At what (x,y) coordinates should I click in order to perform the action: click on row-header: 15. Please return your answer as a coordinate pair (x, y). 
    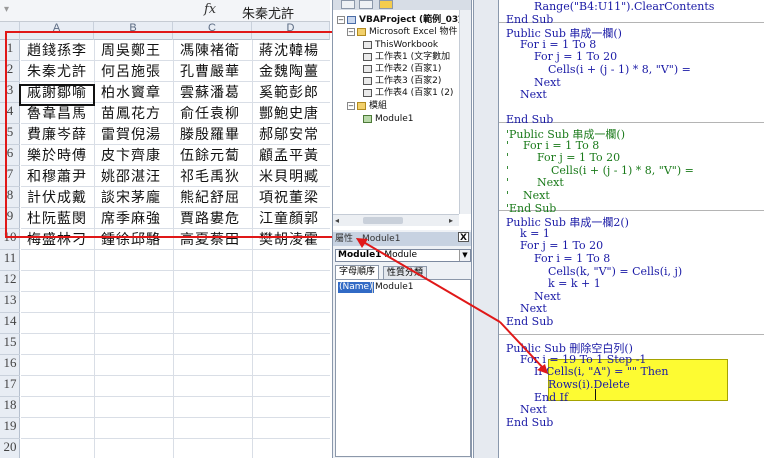
    Looking at the image, I should click on (10, 344).